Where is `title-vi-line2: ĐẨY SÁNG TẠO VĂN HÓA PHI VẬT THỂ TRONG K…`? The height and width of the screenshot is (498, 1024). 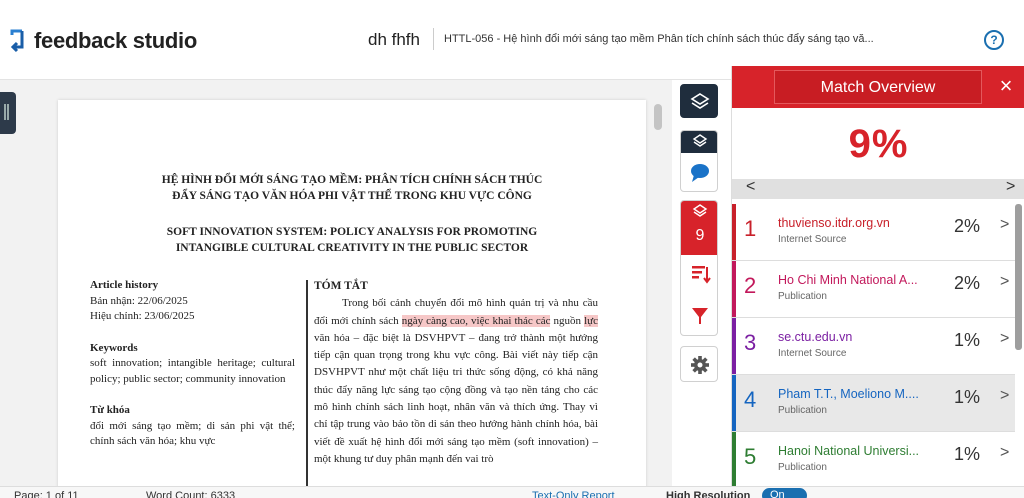 title-vi-line2: ĐẨY SÁNG TẠO VĂN HÓA PHI VẬT THỂ TRONG K… is located at coordinates (352, 196).